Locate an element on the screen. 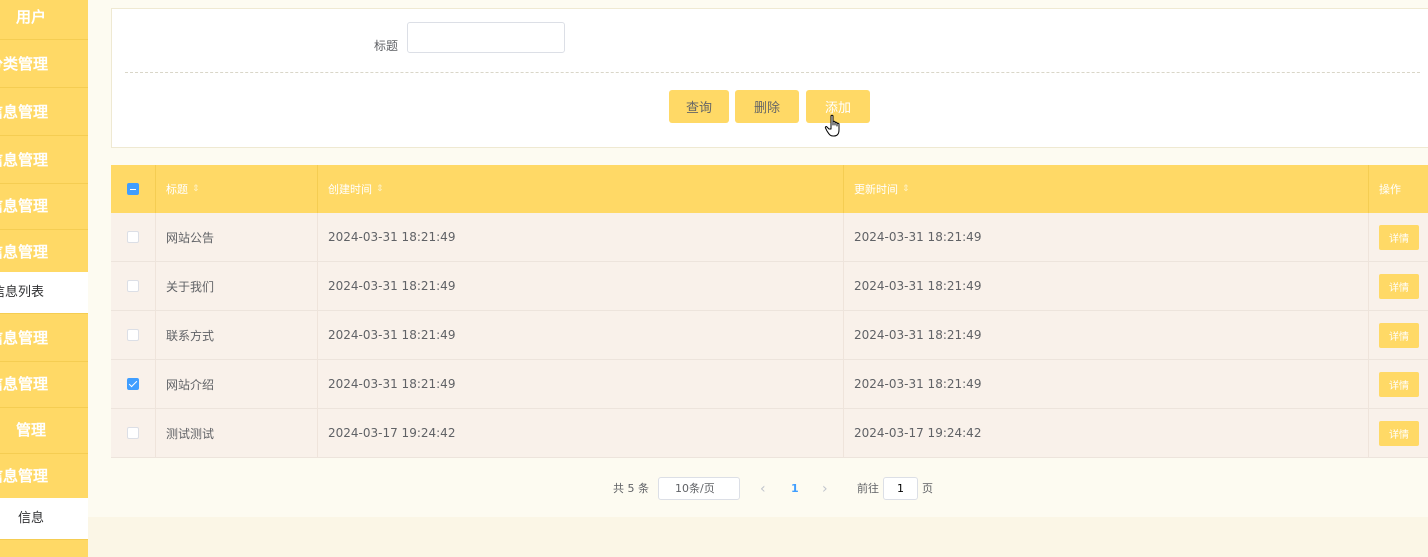  header-created-label: 创建时间 is located at coordinates (350, 189).